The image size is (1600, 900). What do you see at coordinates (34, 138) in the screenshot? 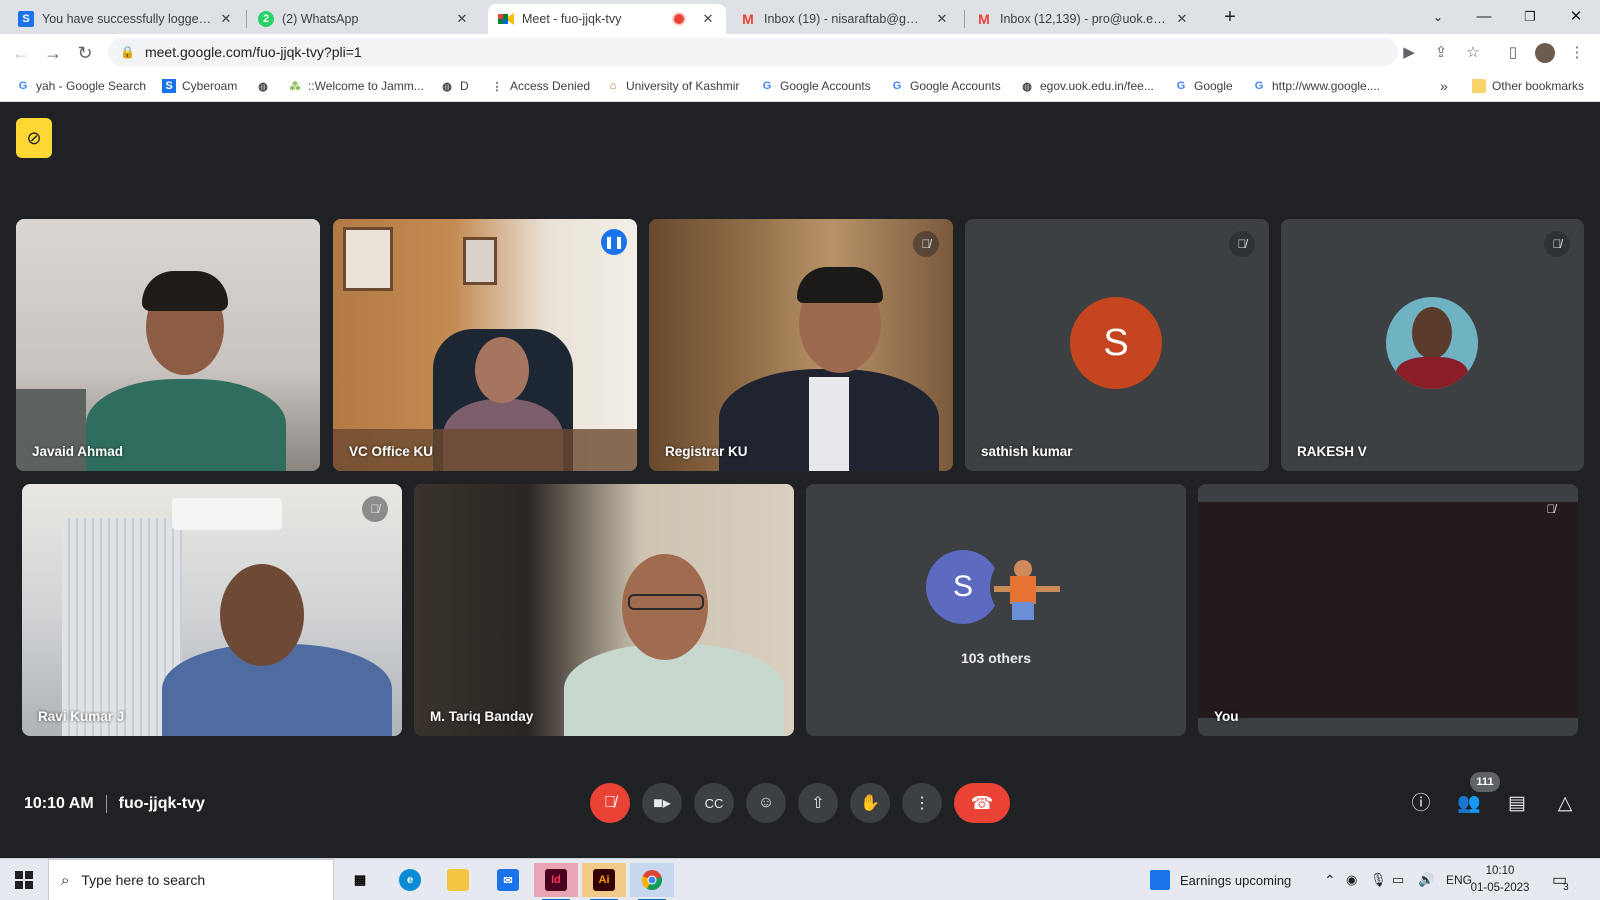
I see `captions-off-icon: ⊘` at bounding box center [34, 138].